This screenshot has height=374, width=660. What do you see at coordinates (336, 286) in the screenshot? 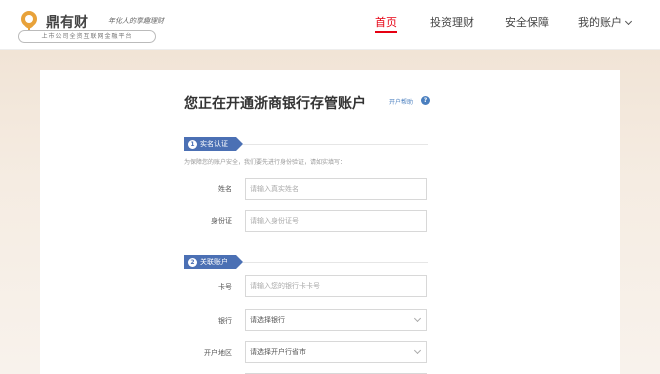
I see `card-number-field` at bounding box center [336, 286].